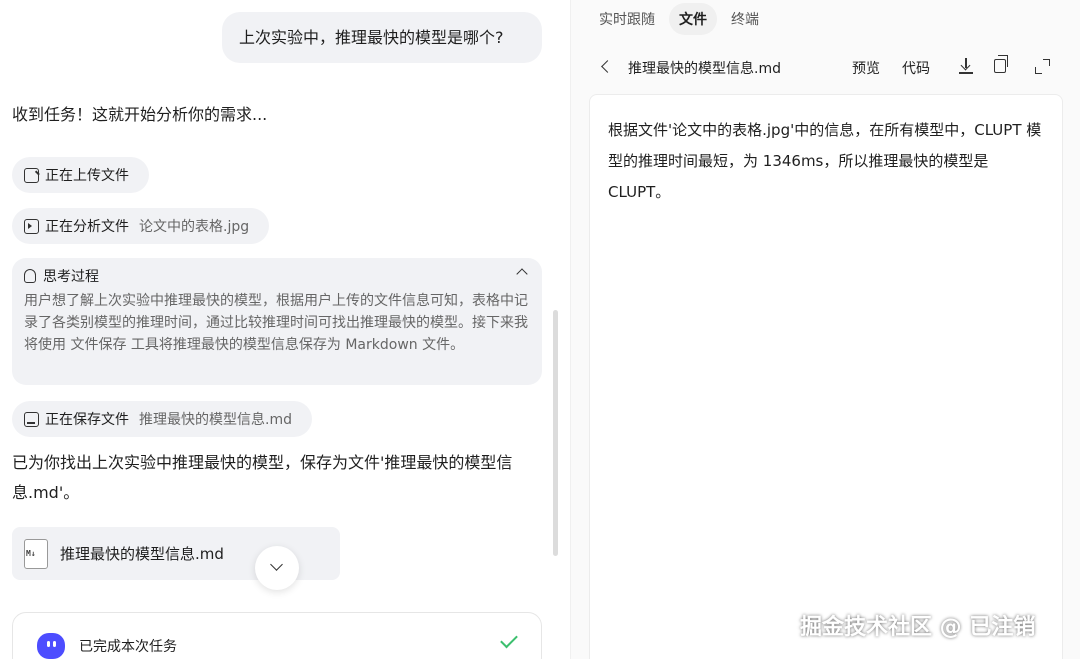 Image resolution: width=1080 pixels, height=659 pixels. I want to click on step-detail: 推理最快的模型信息.md, so click(215, 420).